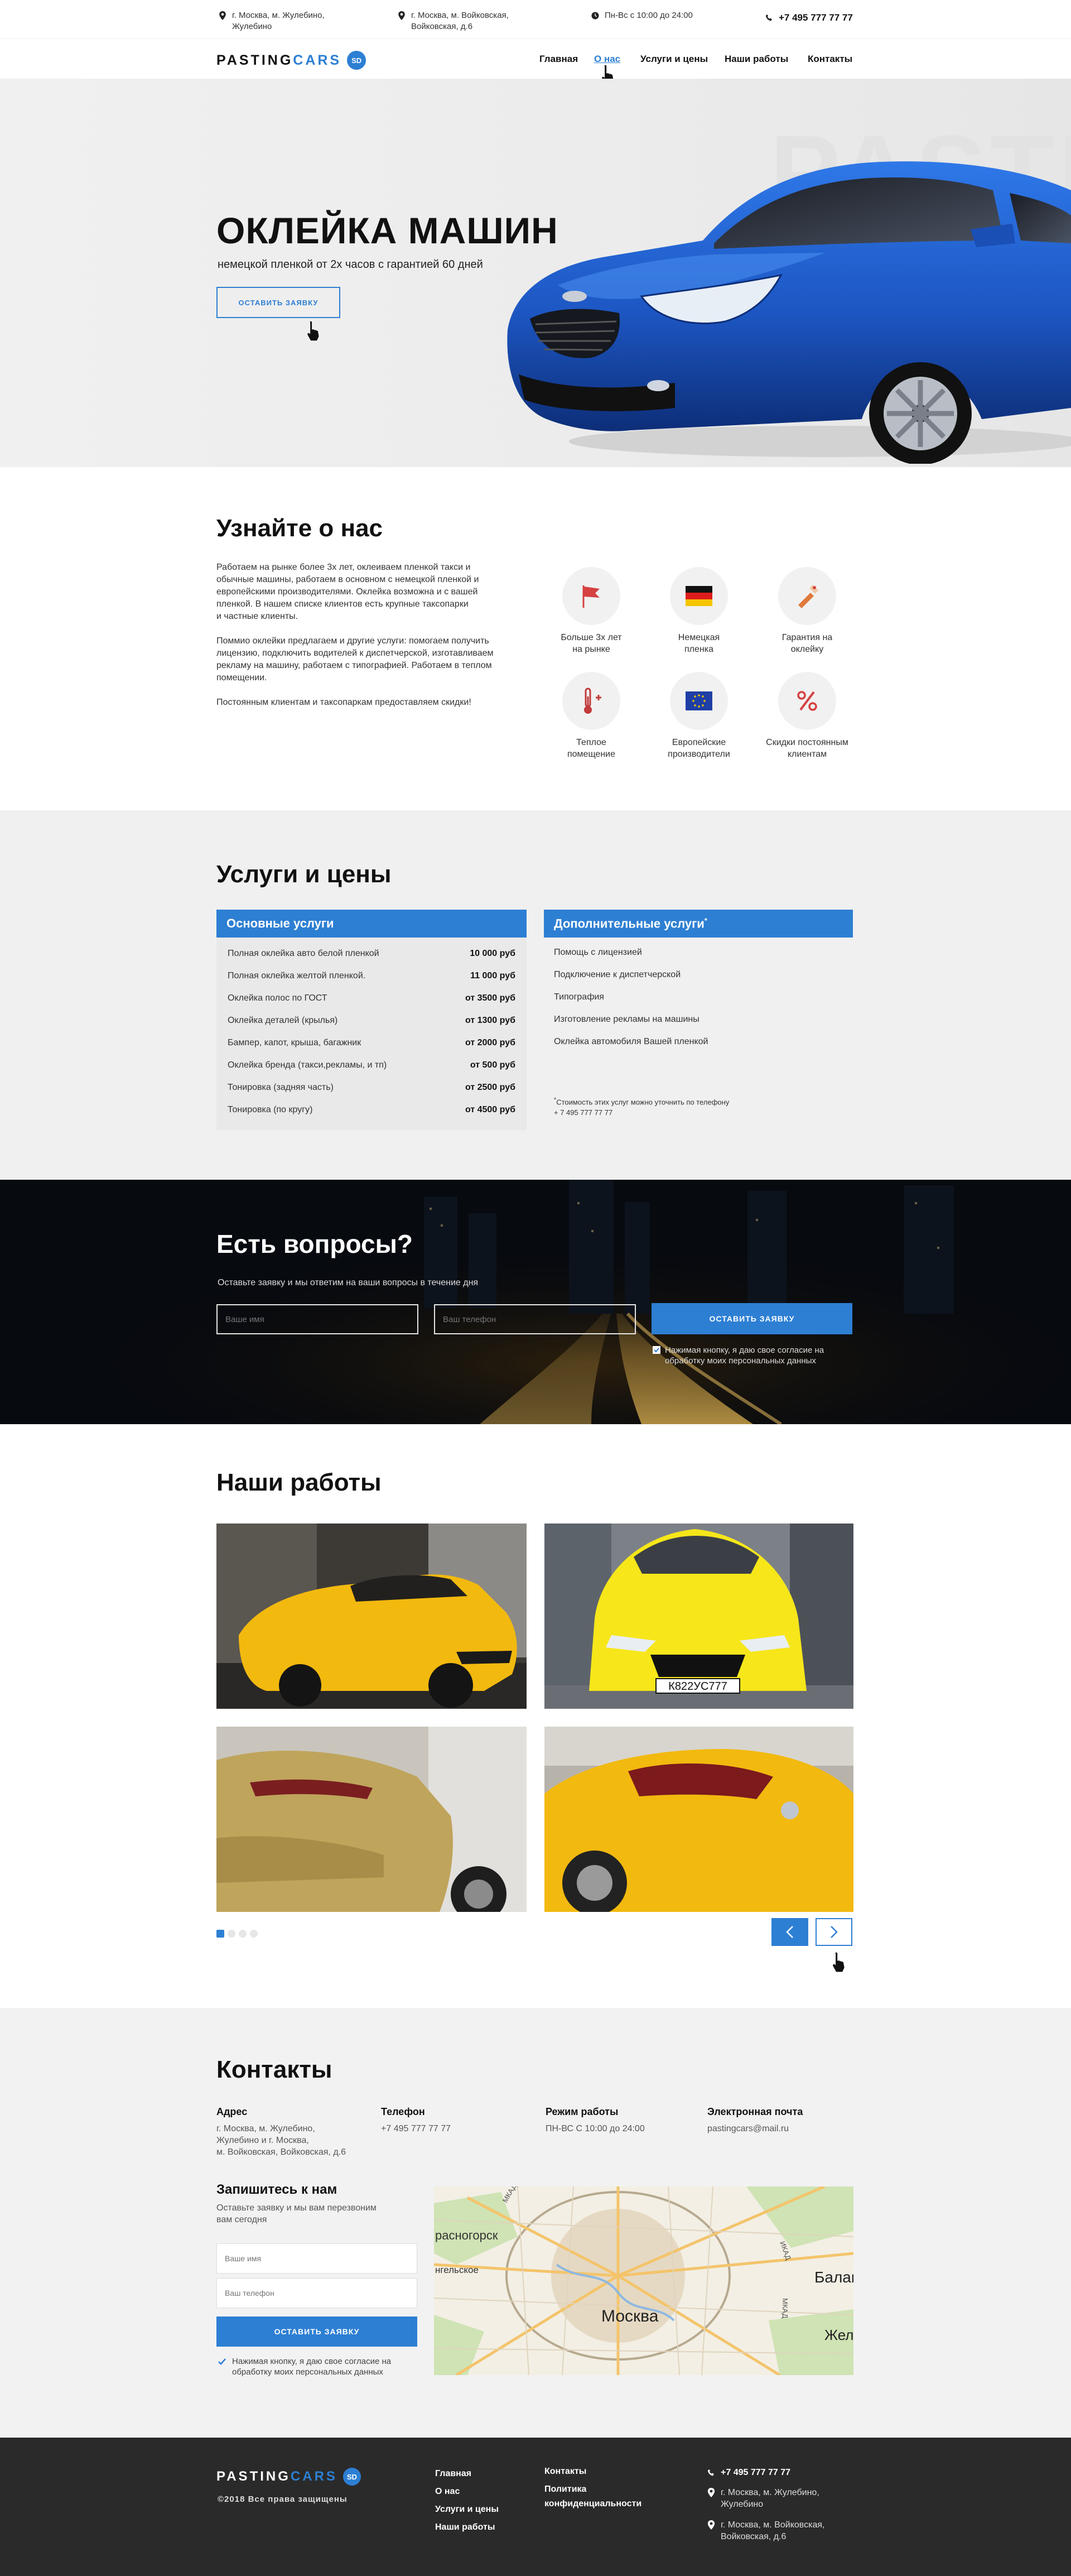 The height and width of the screenshot is (2576, 1071). Describe the element at coordinates (748, 2129) in the screenshot. I see `email-value: pastingcars@mail.ru` at that location.